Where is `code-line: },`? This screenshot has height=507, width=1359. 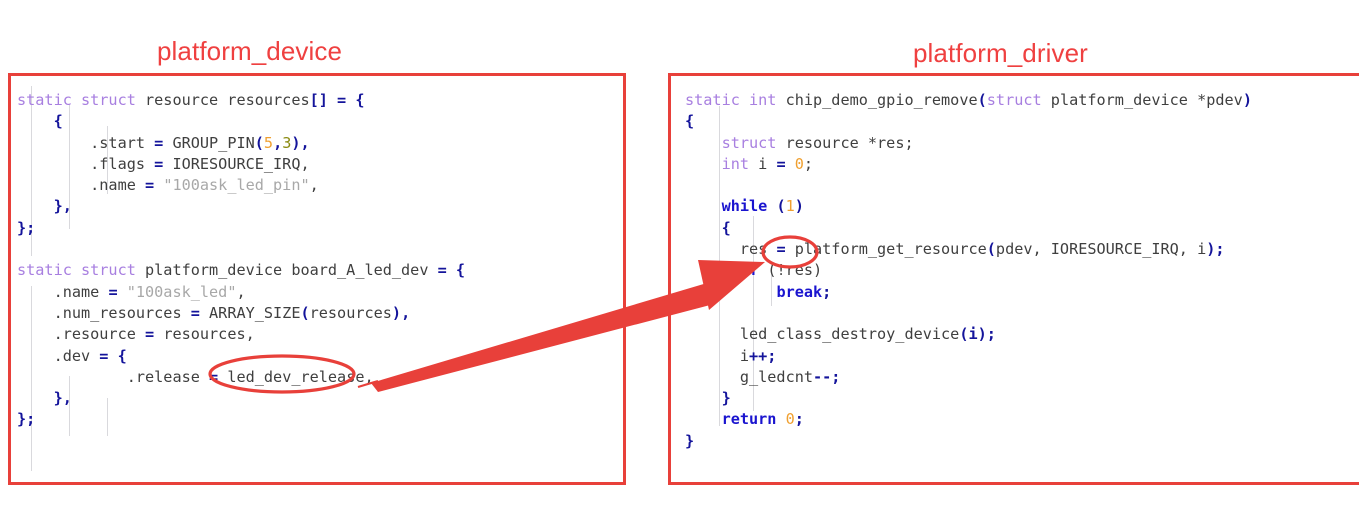 code-line: }, is located at coordinates (320, 206).